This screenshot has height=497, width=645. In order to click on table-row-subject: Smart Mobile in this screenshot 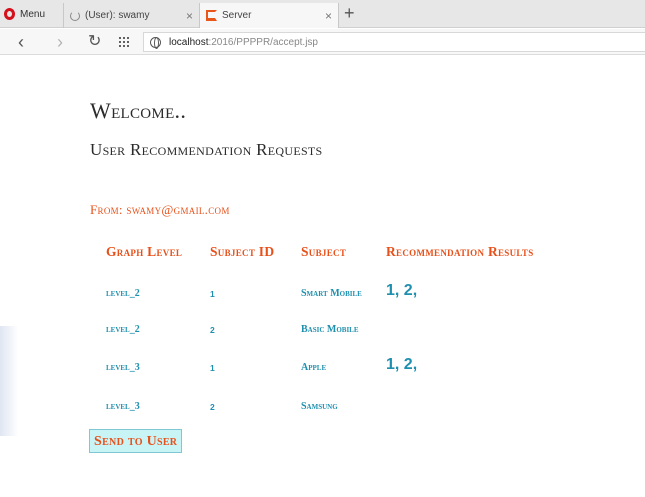, I will do `click(331, 293)`.